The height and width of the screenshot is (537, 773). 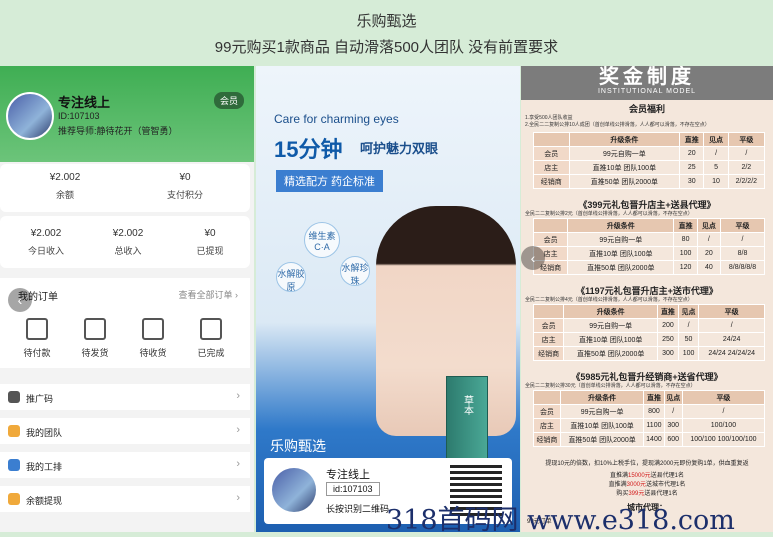 I want to click on table-header-cell: 见点, so click(x=673, y=397).